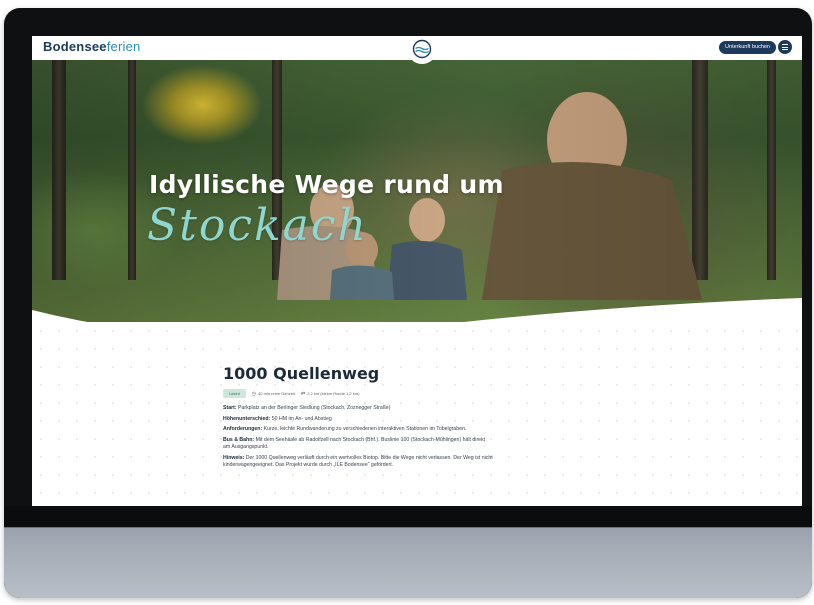  I want to click on info-start-label: Start:, so click(230, 408).